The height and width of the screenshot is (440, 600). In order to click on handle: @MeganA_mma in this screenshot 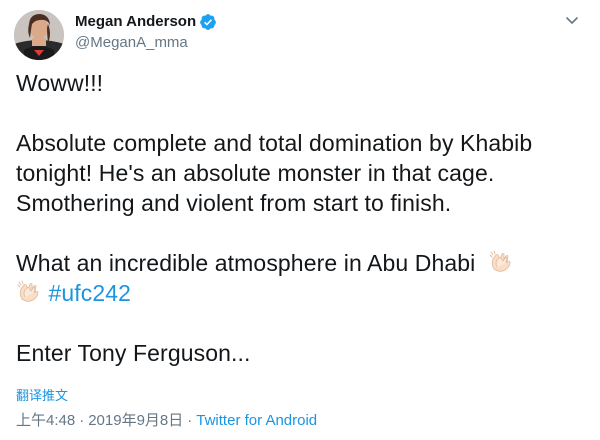, I will do `click(146, 43)`.